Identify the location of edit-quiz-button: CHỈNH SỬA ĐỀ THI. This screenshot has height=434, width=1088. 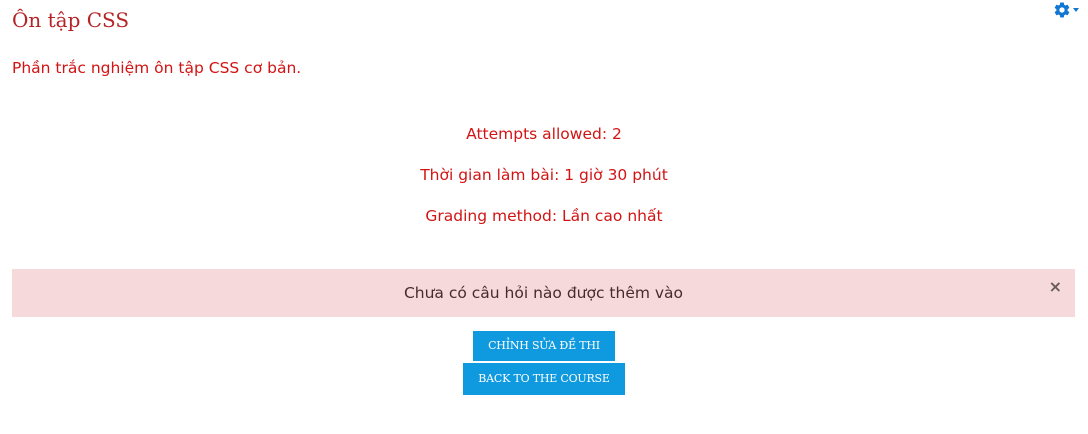
(544, 346).